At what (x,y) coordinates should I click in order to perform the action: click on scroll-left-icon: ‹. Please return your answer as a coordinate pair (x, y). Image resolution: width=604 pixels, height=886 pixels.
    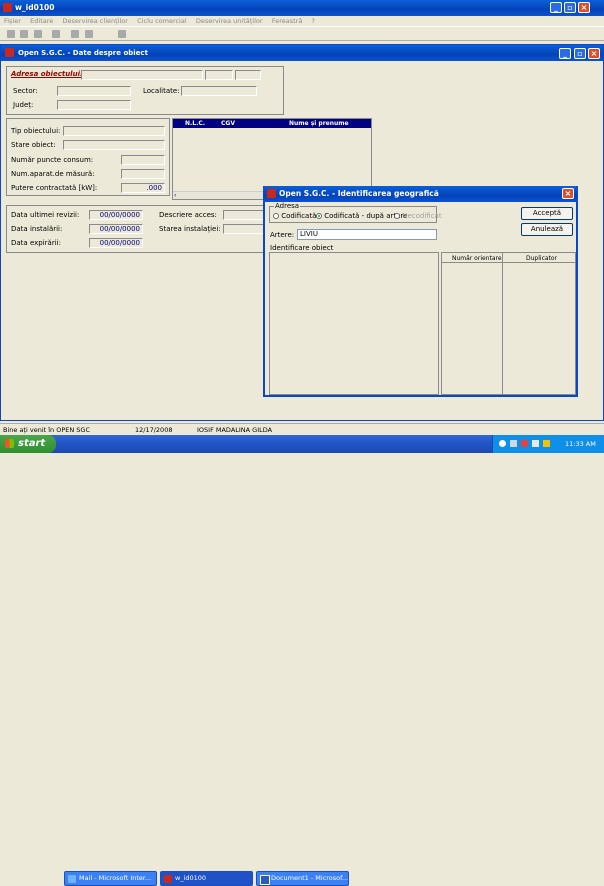
    Looking at the image, I should click on (175, 195).